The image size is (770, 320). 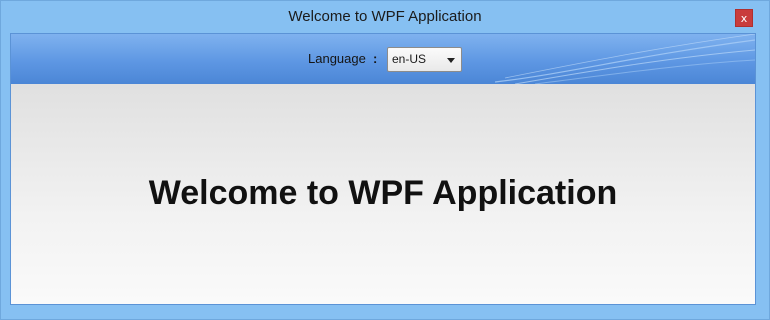 What do you see at coordinates (337, 58) in the screenshot?
I see `language-label: Language` at bounding box center [337, 58].